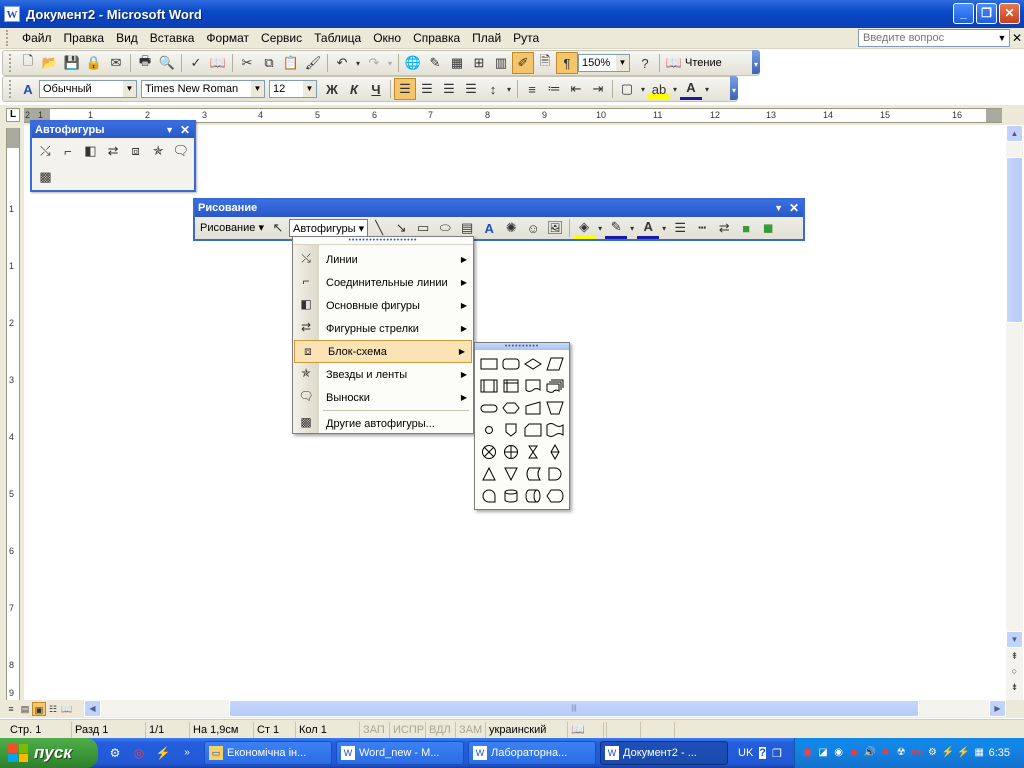 The height and width of the screenshot is (768, 1024). I want to click on bullets-icon: ≔, so click(554, 89).